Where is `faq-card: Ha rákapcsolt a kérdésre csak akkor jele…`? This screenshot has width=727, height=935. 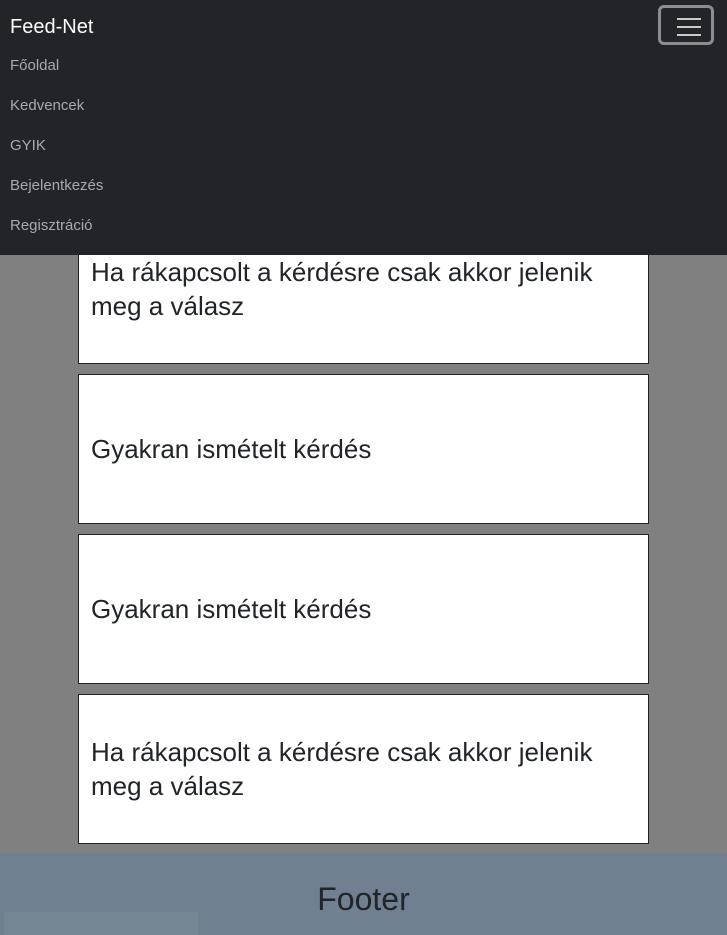
faq-card: Ha rákapcsolt a kérdésre csak akkor jele… is located at coordinates (363, 769).